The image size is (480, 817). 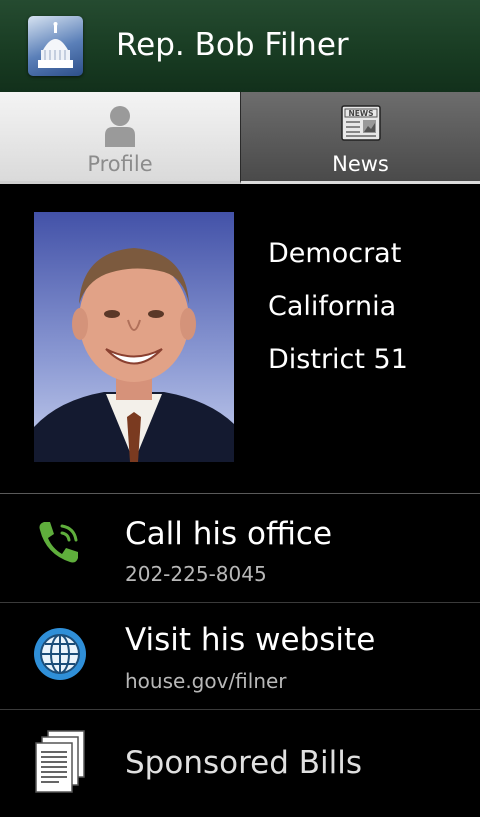 I want to click on visit-website-row: Visit his website house.gov/filner, so click(x=240, y=656).